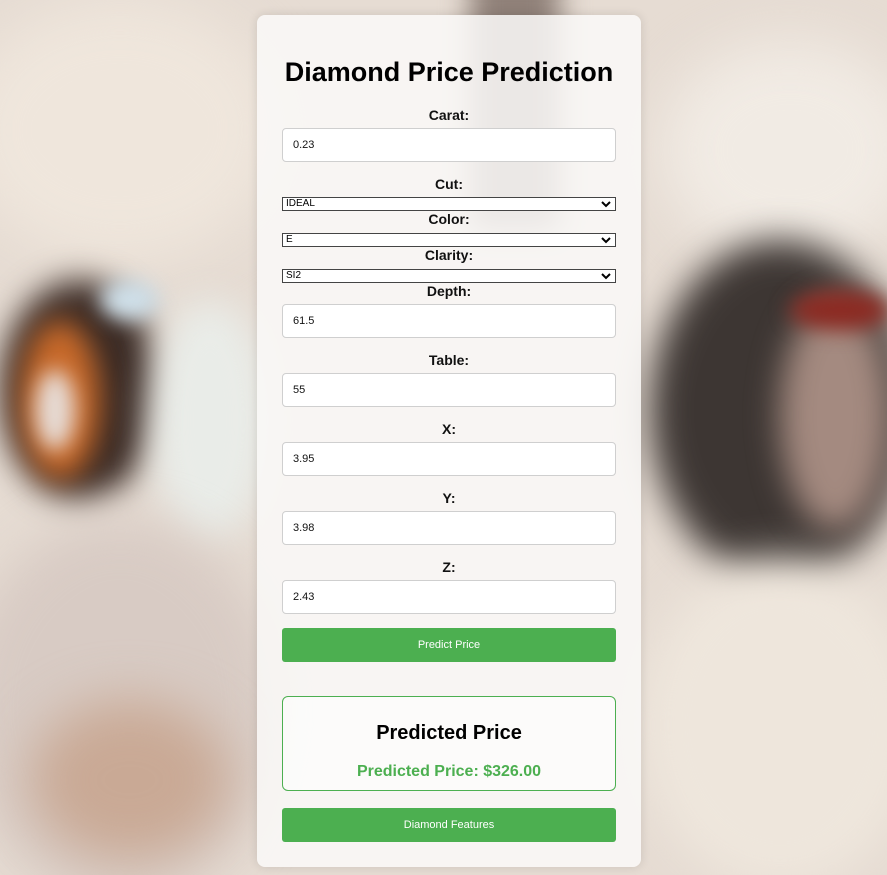 The image size is (887, 875). Describe the element at coordinates (294, 275) in the screenshot. I see `clarity-select-value: SI2` at that location.